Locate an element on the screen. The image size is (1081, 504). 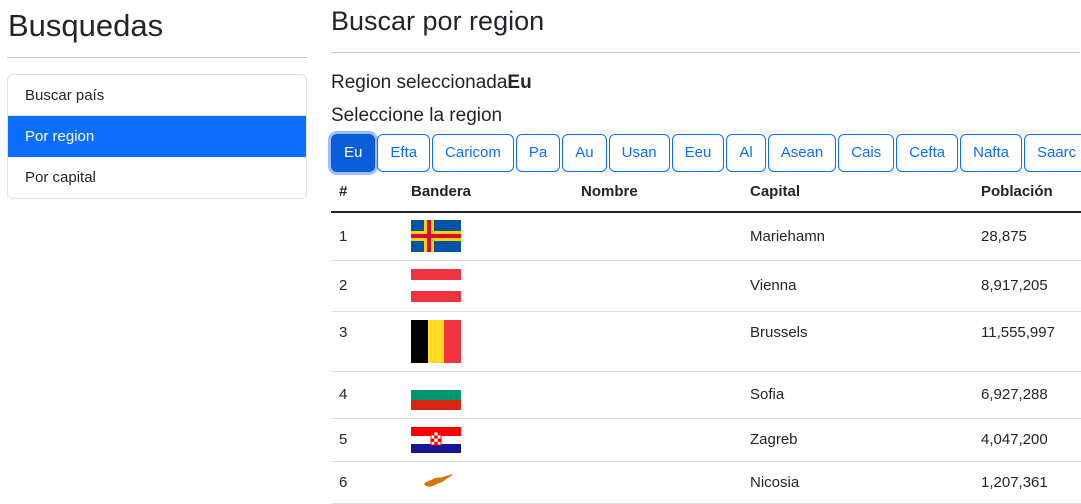
country-population: 1,207,361 is located at coordinates (1027, 482).